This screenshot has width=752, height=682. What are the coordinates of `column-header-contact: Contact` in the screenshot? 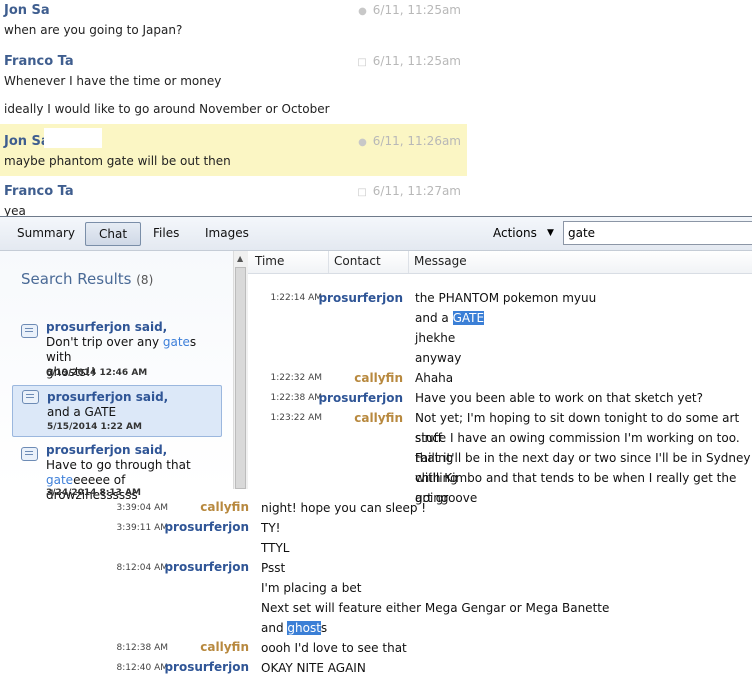 It's located at (357, 261).